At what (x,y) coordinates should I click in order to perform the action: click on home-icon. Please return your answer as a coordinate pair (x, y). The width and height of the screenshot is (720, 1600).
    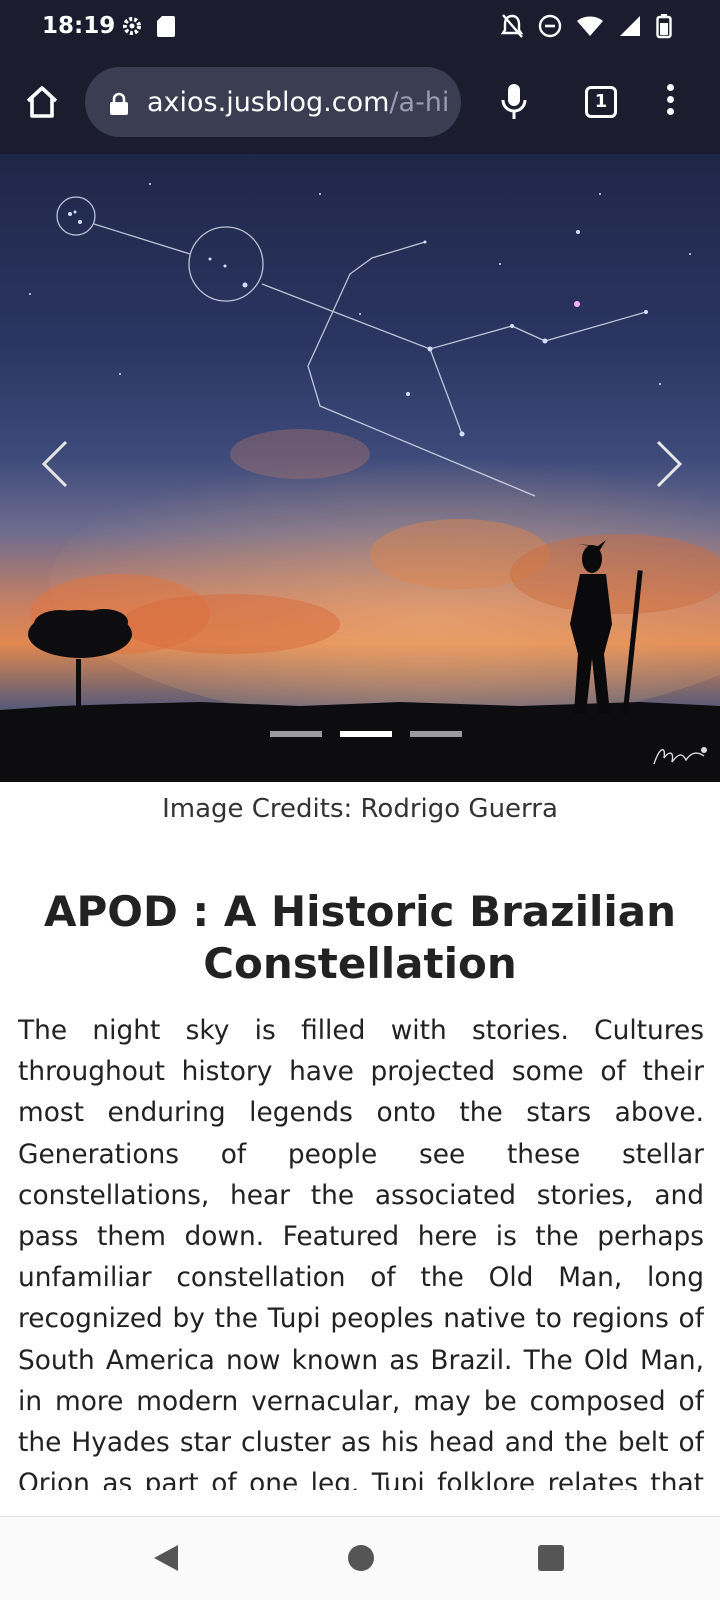
    Looking at the image, I should click on (42, 102).